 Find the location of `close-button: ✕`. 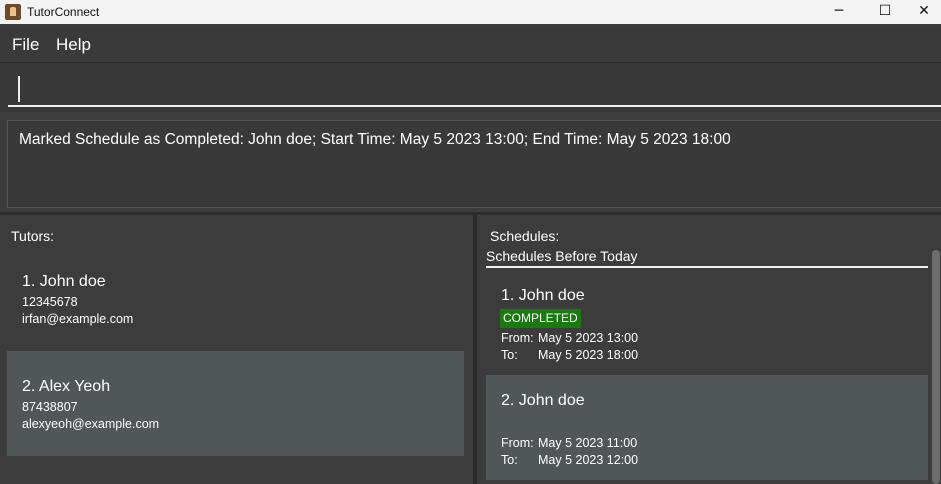

close-button: ✕ is located at coordinates (924, 12).